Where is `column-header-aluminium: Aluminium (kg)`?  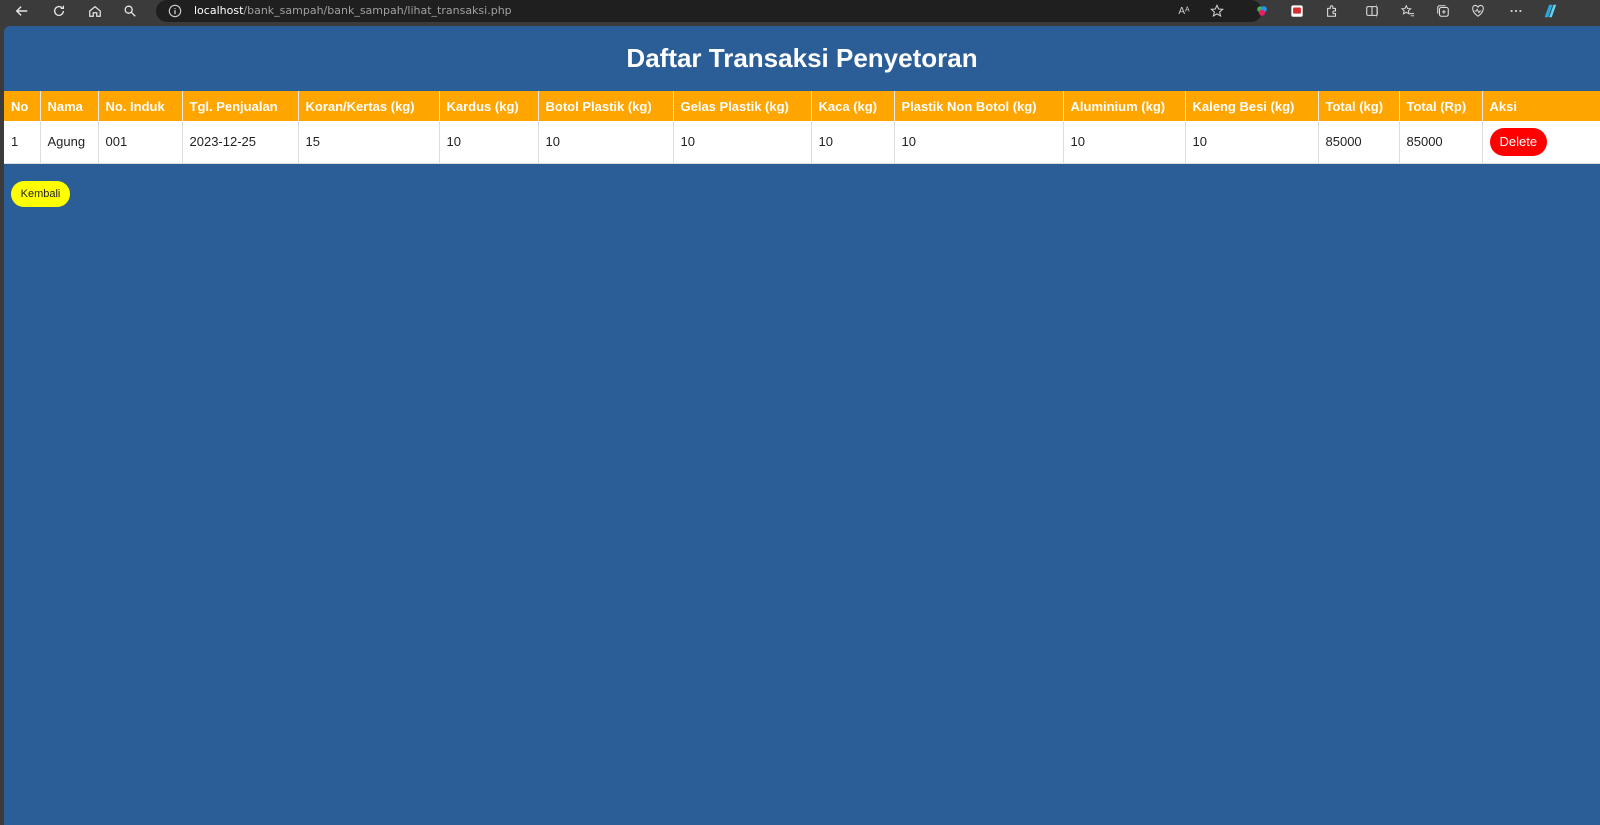 column-header-aluminium: Aluminium (kg) is located at coordinates (1124, 106).